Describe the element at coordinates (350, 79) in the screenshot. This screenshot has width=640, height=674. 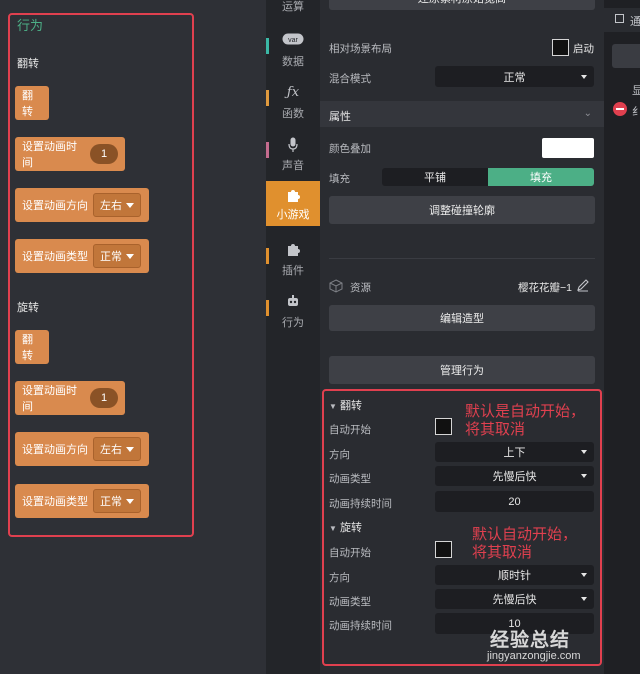
I see `blend-mode-label: 混合模式` at that location.